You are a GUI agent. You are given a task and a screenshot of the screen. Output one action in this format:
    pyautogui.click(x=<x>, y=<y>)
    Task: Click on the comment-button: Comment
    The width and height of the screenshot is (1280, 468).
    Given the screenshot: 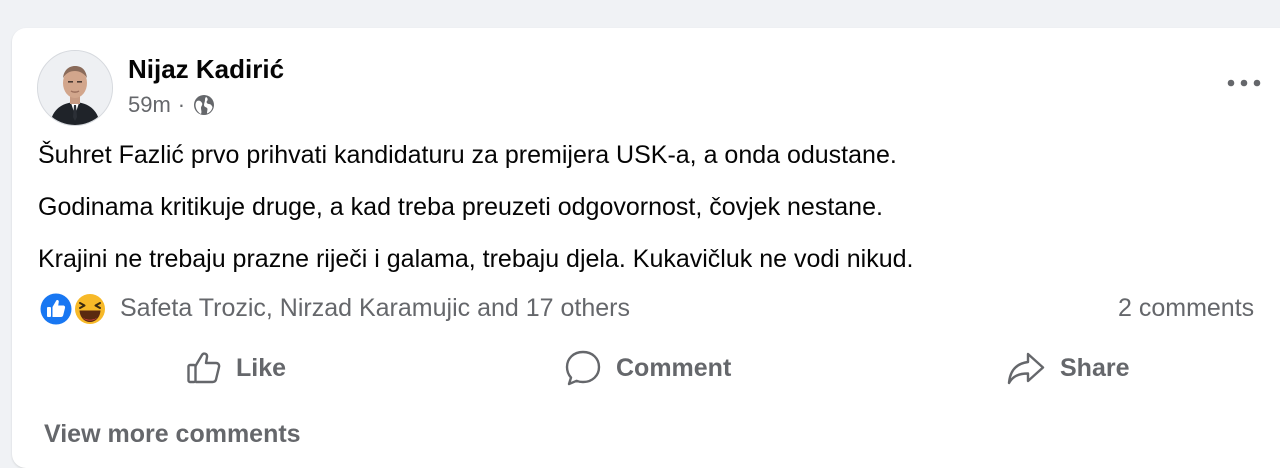 What is the action you would take?
    pyautogui.click(x=647, y=368)
    